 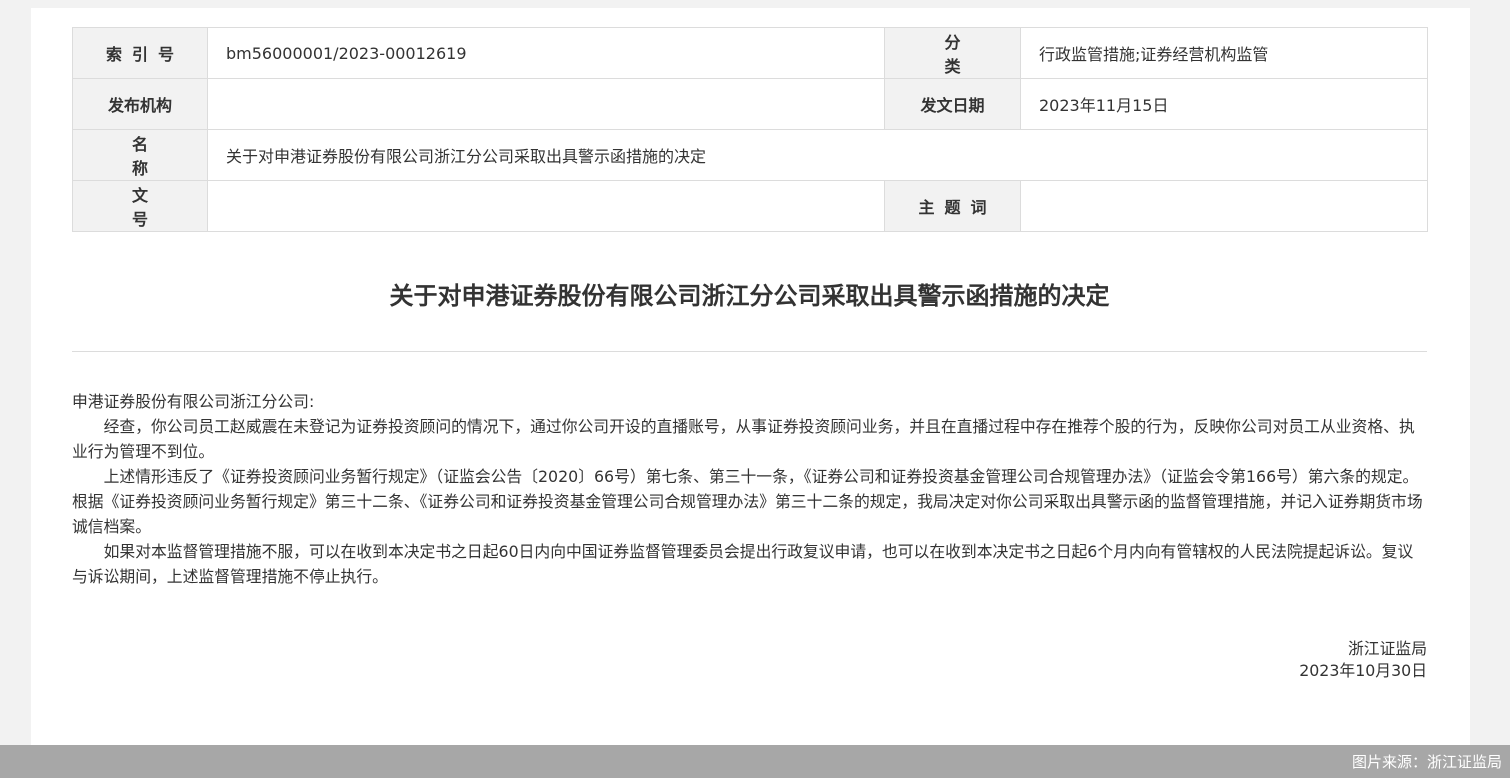 I want to click on category-value: 行政监管措施;证券经营机构监管, so click(x=1224, y=53).